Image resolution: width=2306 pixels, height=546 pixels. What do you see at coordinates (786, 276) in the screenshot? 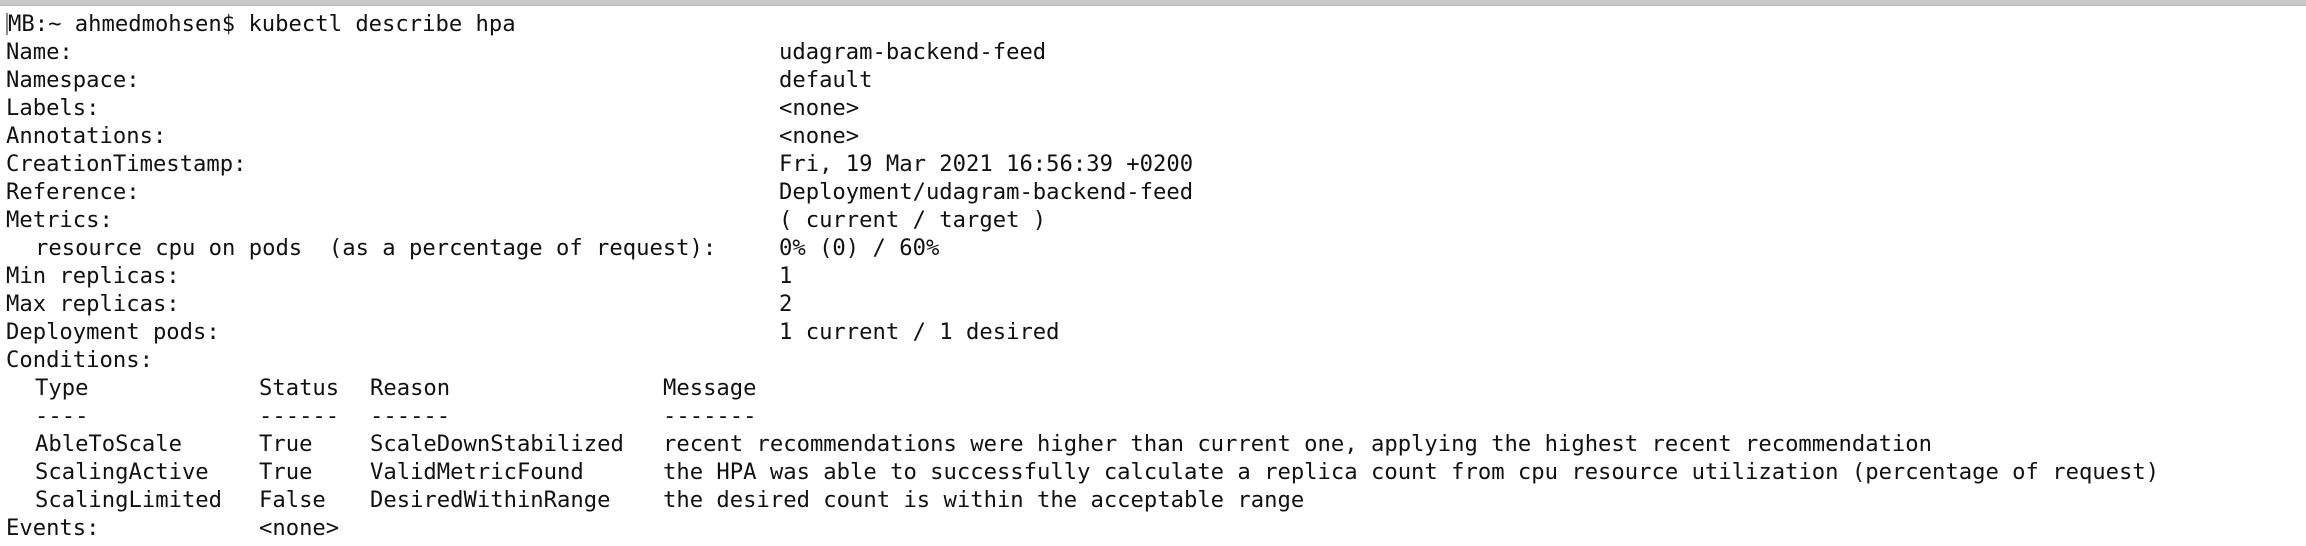
I see `field-value: 1` at bounding box center [786, 276].